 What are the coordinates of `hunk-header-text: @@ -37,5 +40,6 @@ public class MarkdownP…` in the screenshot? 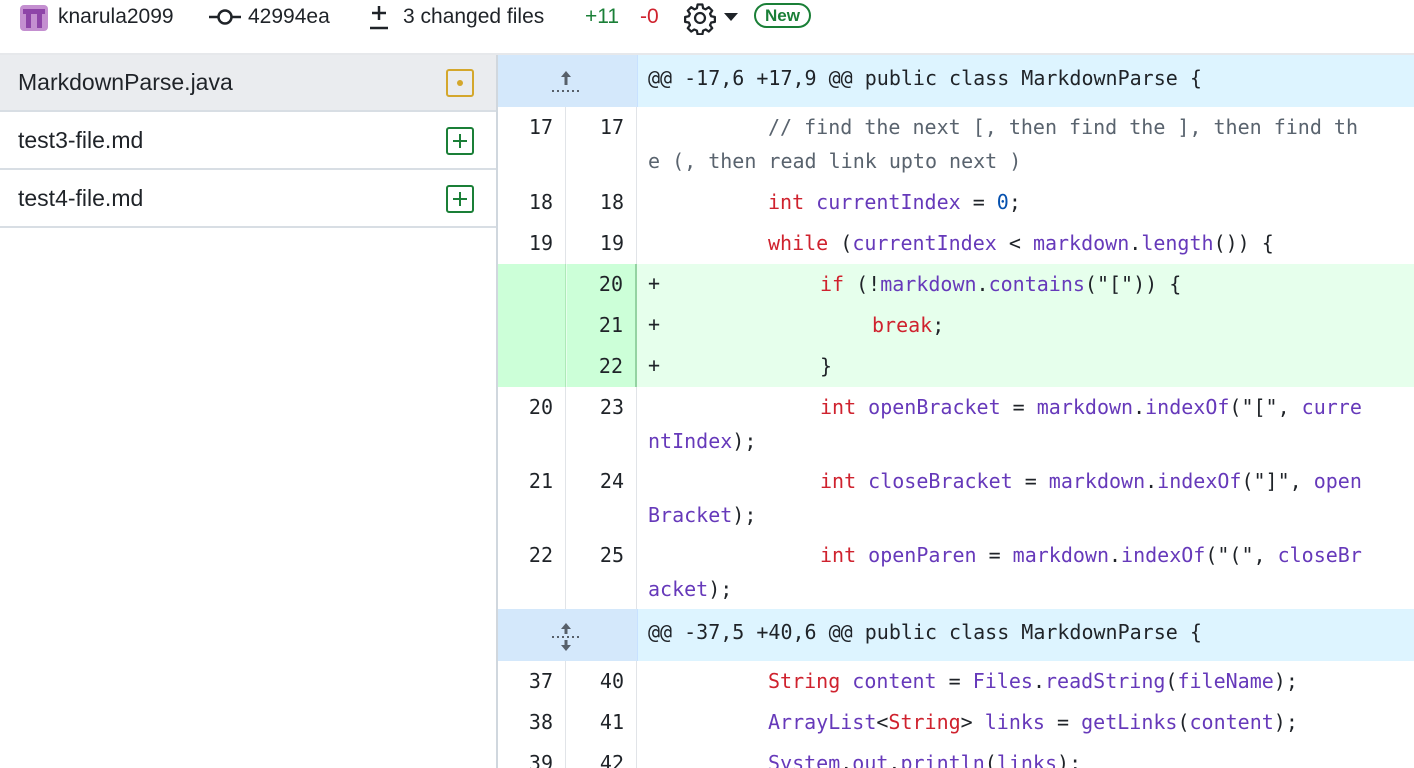 It's located at (925, 632).